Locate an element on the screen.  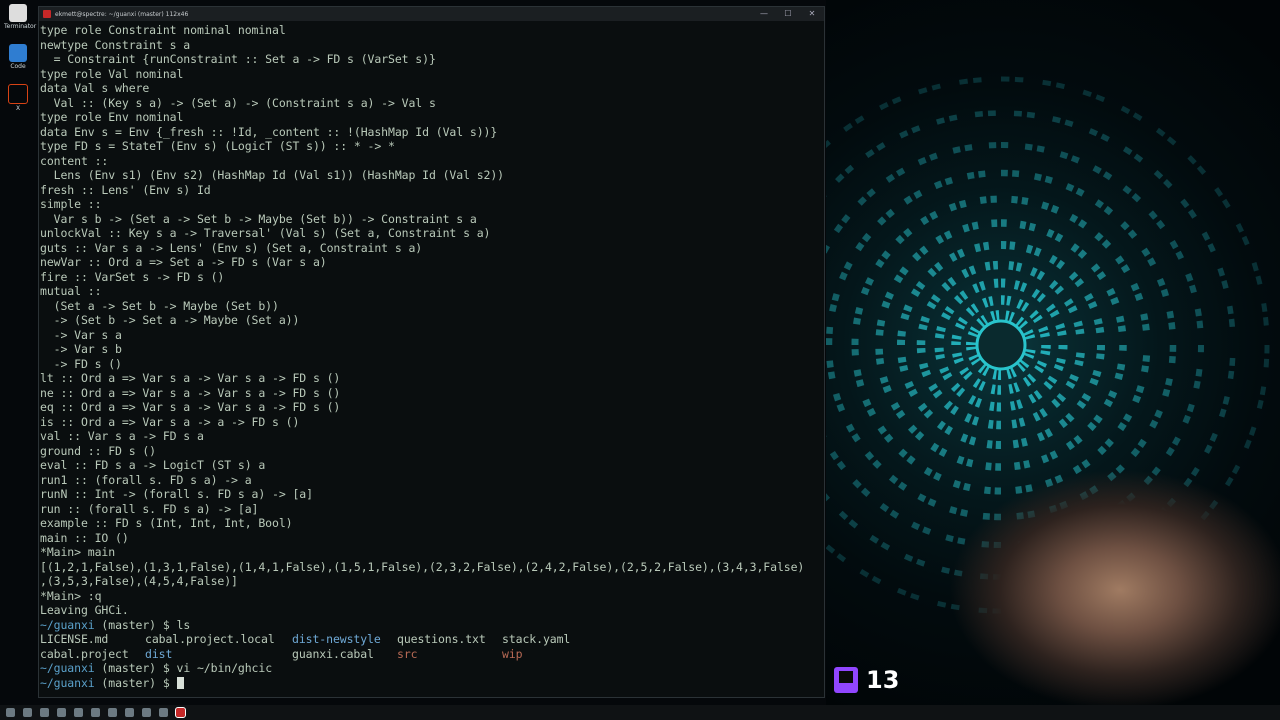
terminal-line: *Main> :q is located at coordinates (71, 595).